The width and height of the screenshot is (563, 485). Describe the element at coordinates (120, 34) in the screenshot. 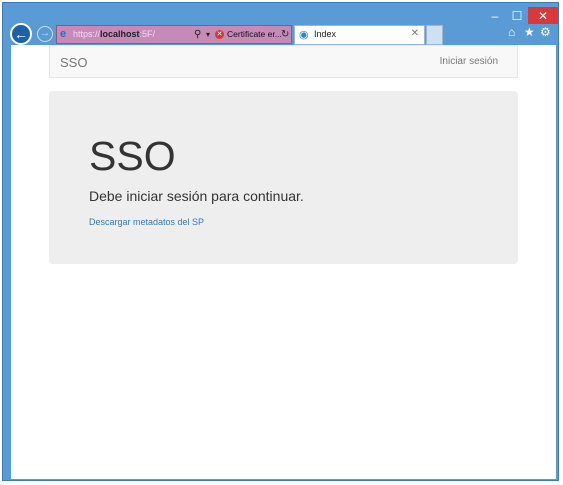

I see `url-host: localhost` at that location.